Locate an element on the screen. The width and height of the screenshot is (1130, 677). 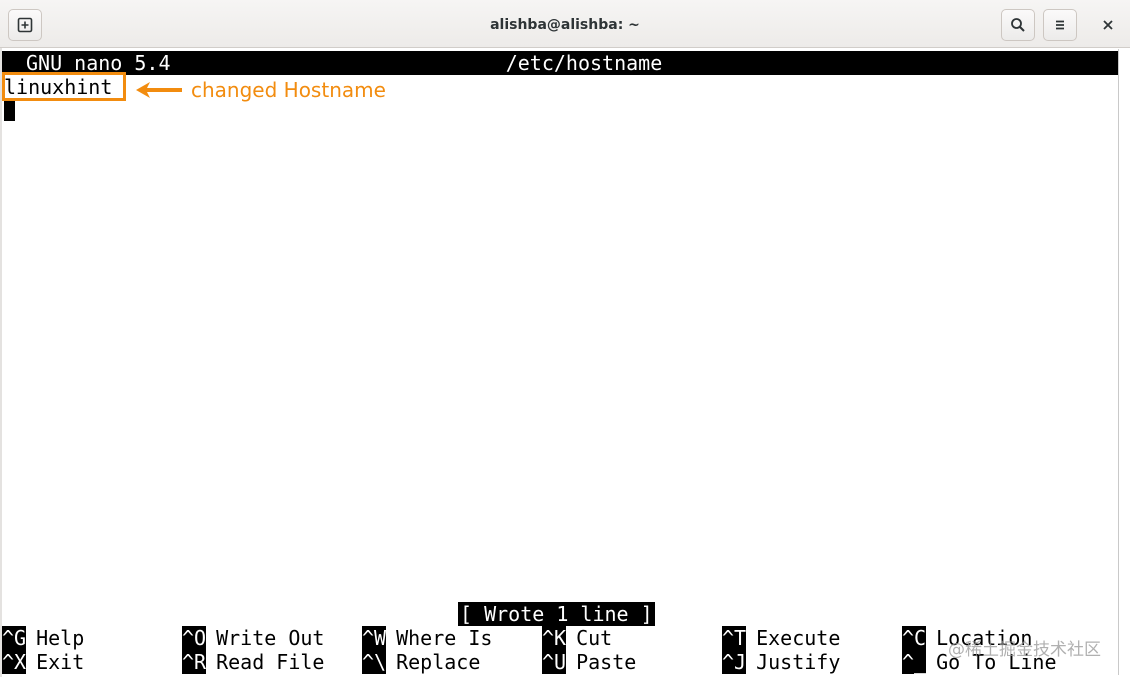
shortcut-help: ^G Help is located at coordinates (43, 638).